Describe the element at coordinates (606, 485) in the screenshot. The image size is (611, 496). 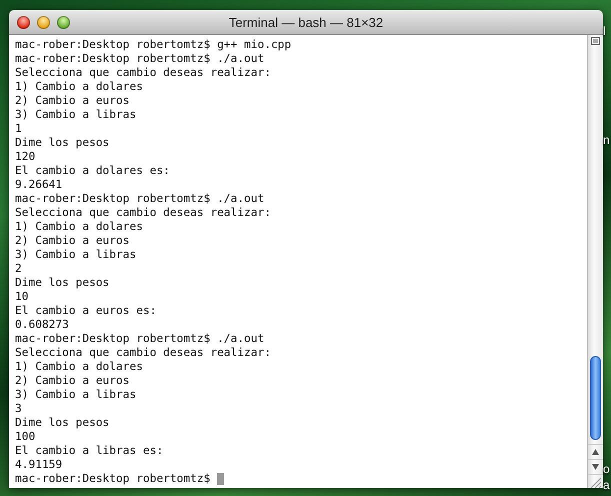
I see `desktop-icon-label: a` at that location.